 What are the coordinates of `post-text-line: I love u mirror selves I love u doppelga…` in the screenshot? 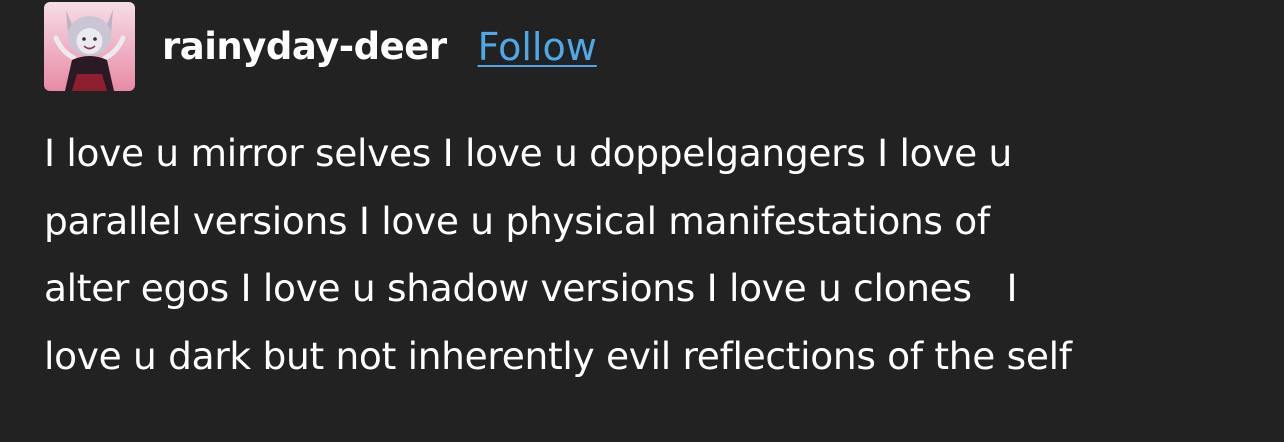 It's located at (528, 153).